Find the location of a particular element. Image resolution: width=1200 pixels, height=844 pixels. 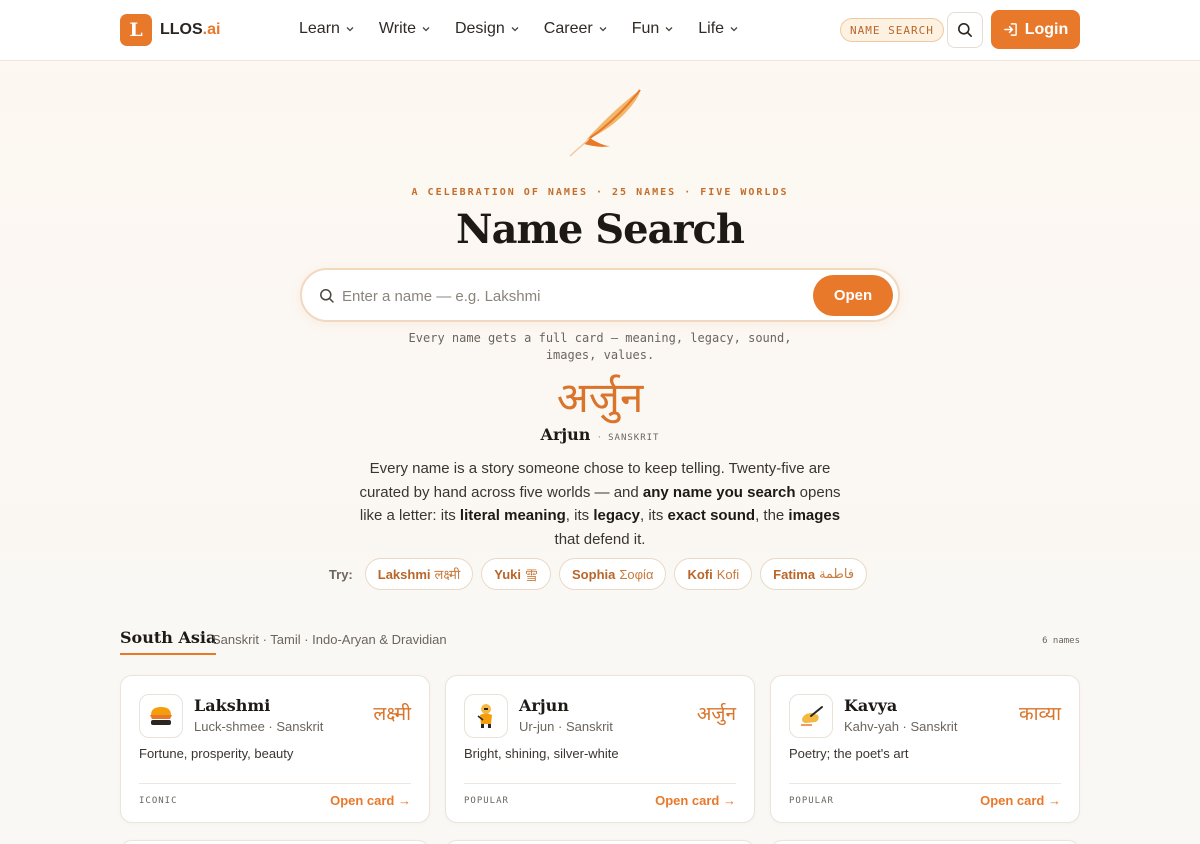

archer-icon is located at coordinates (484, 716).